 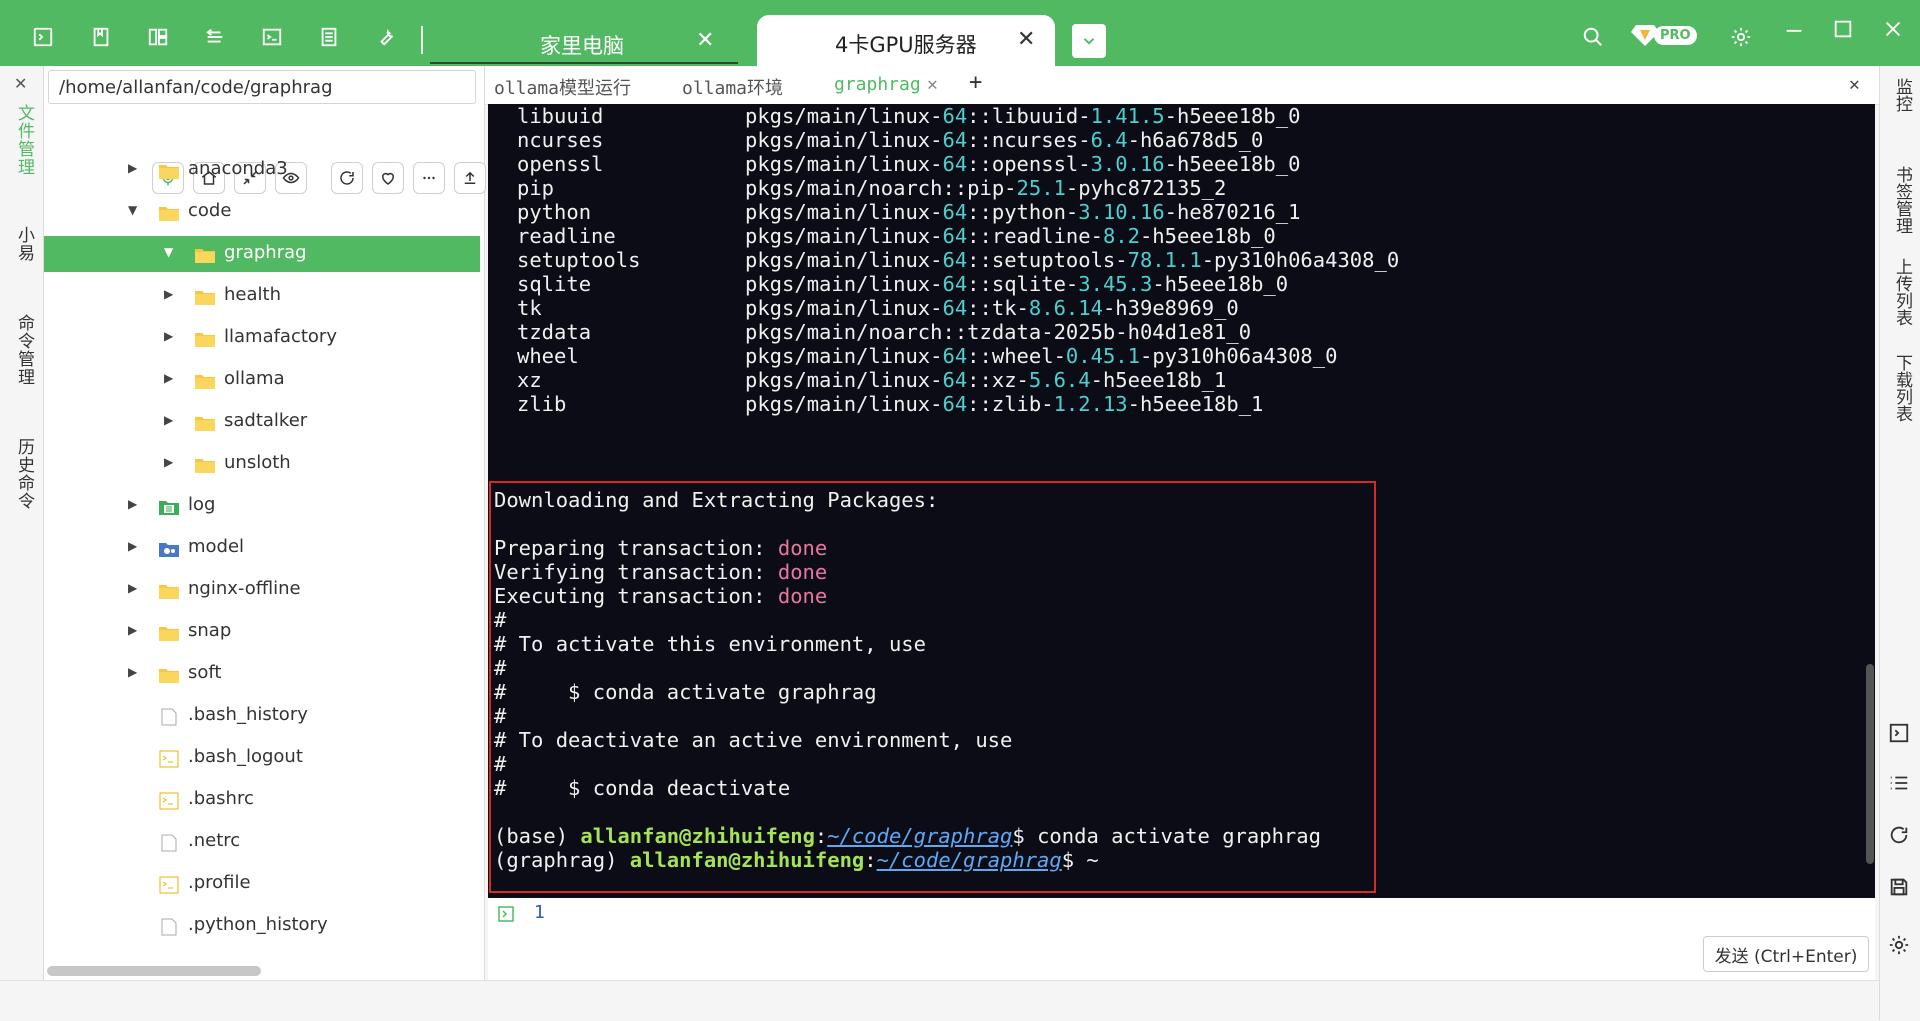 I want to click on folder-item: ▶snap, so click(x=262, y=632).